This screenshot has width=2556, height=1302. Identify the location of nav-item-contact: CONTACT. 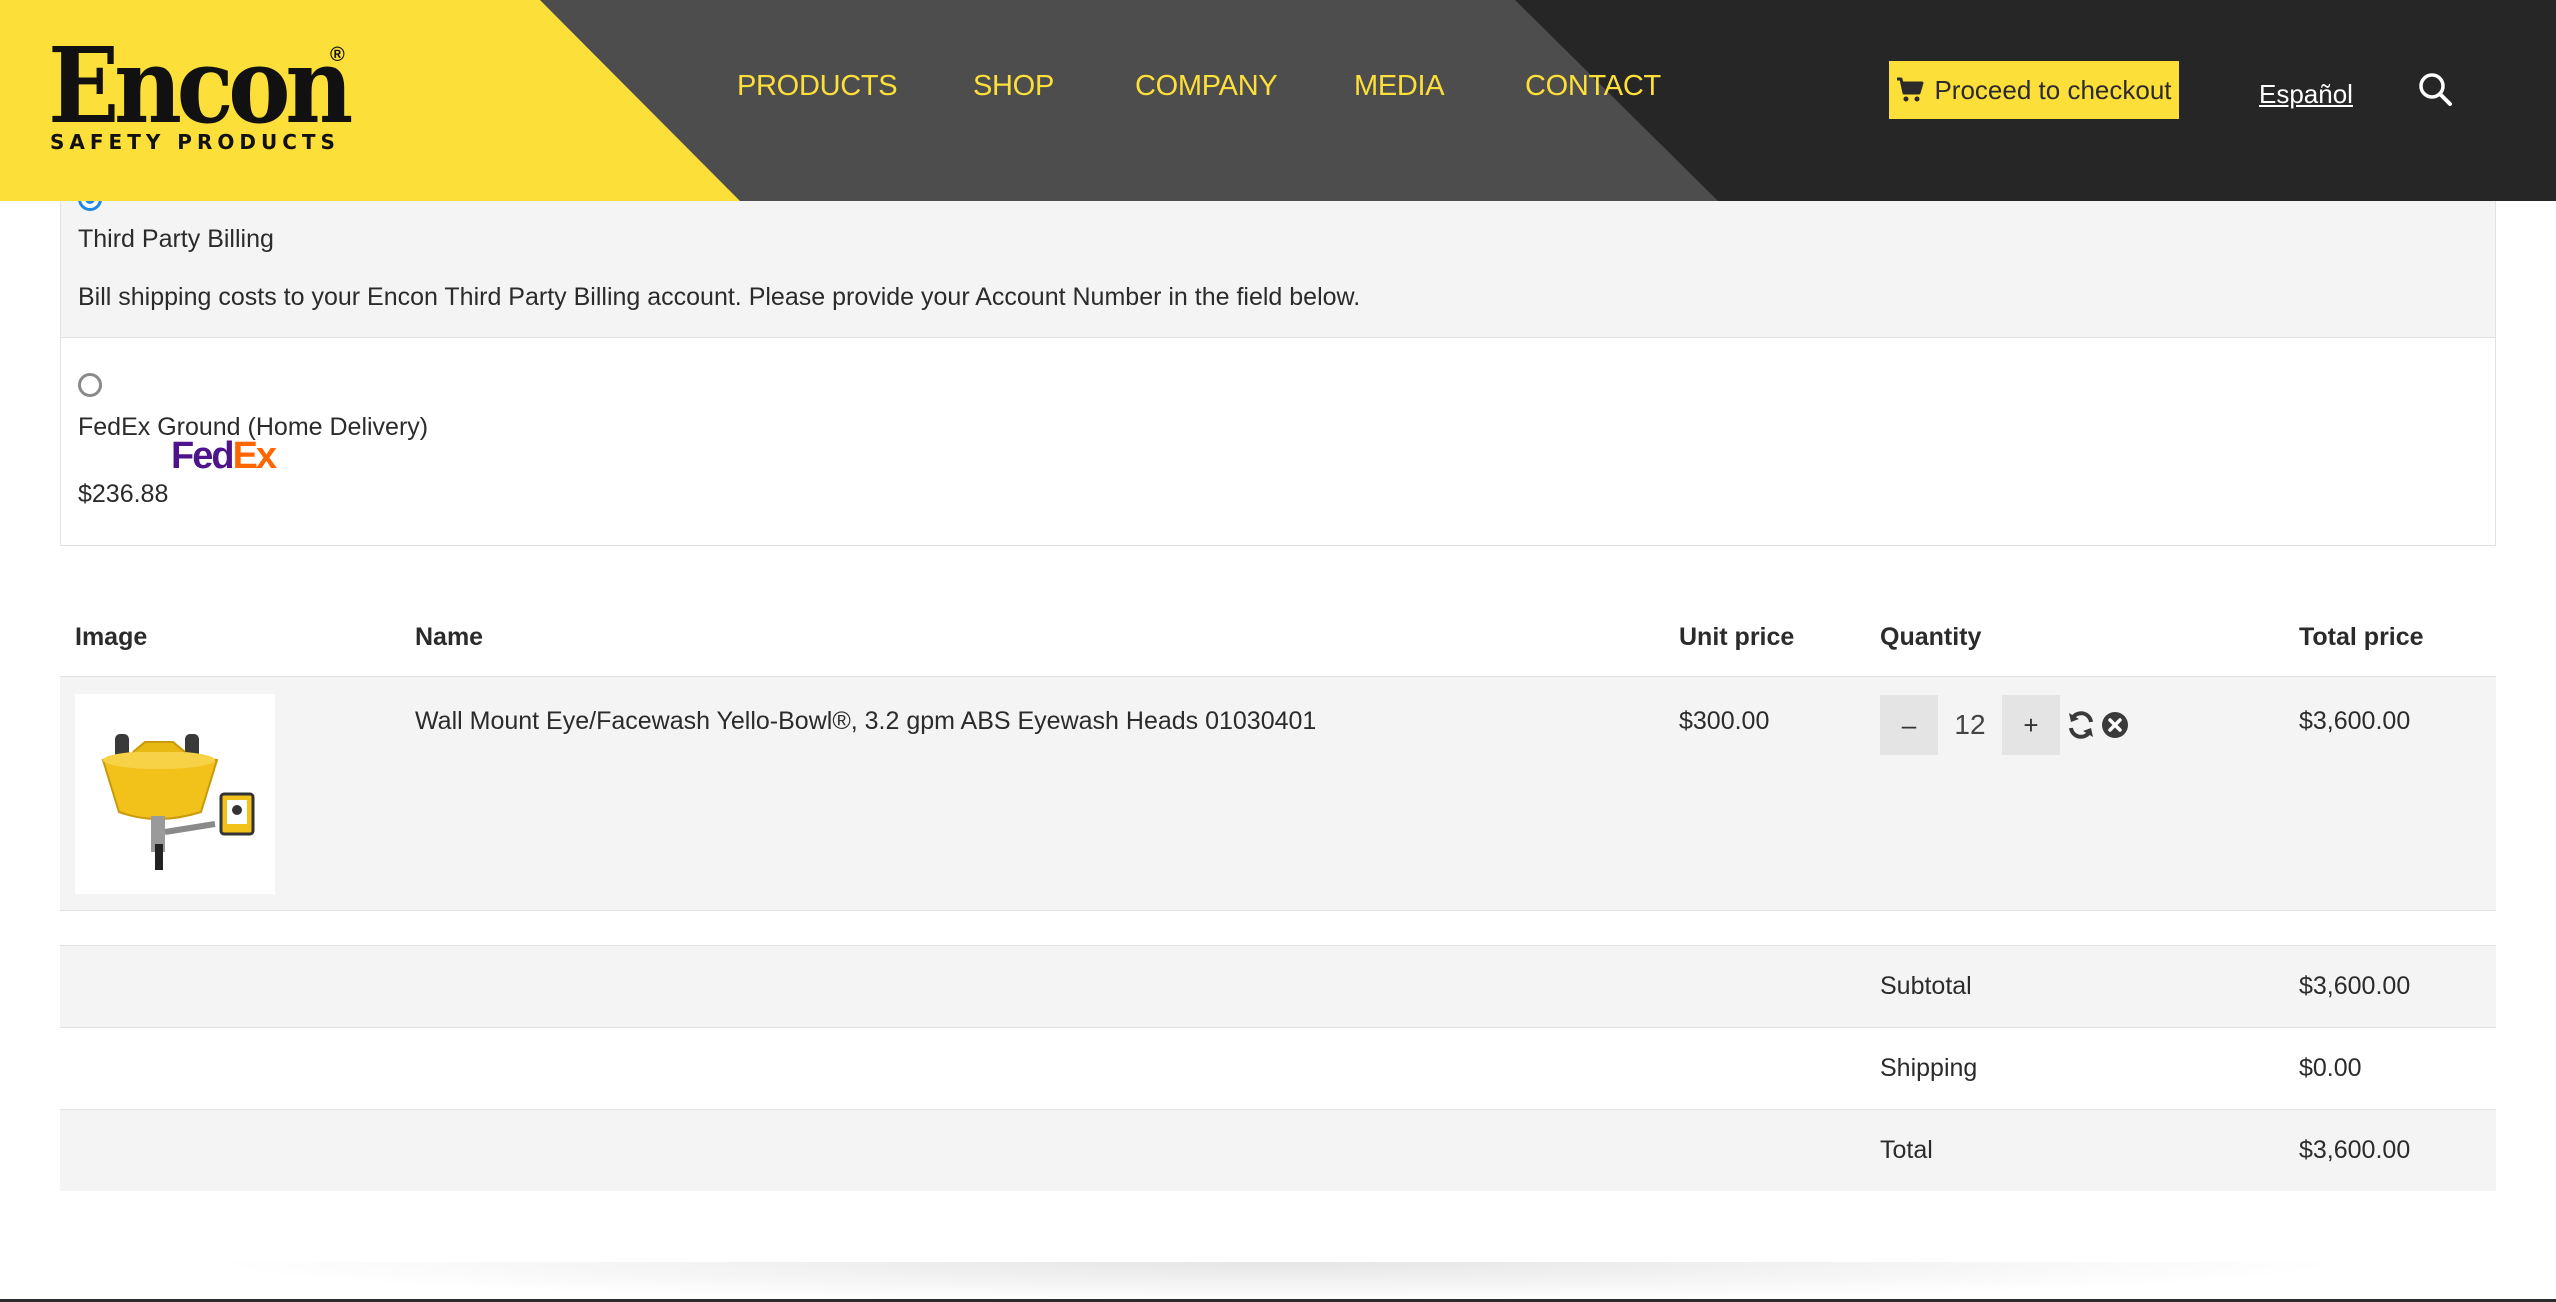
(1593, 86).